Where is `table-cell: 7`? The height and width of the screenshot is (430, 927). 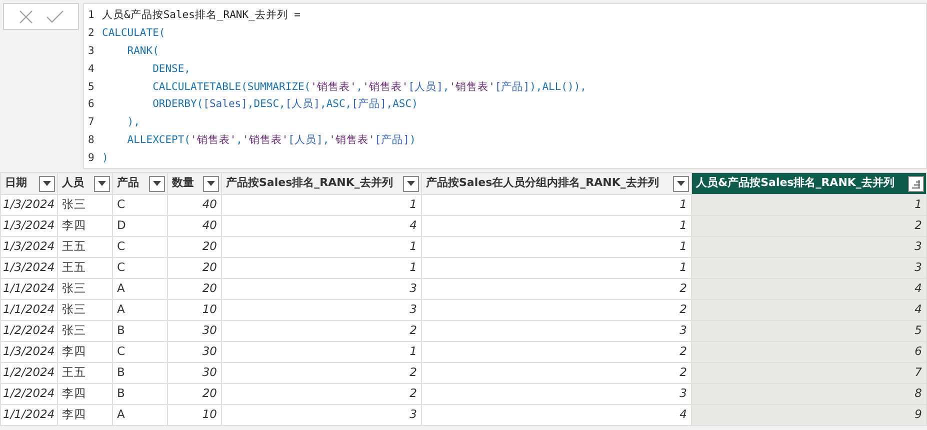 table-cell: 7 is located at coordinates (809, 373).